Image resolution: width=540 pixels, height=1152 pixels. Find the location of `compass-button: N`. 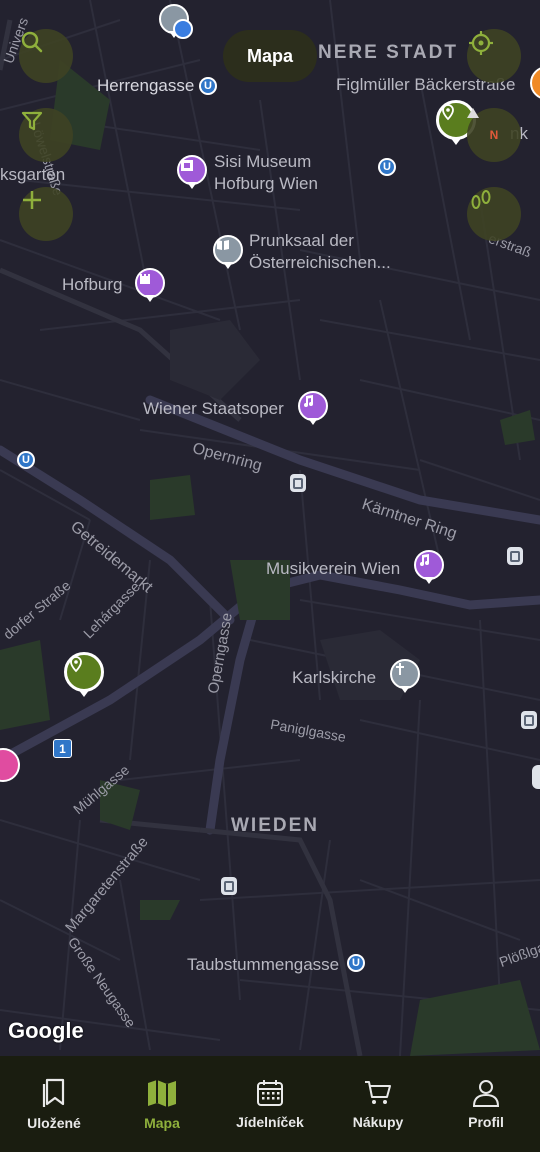

compass-button: N is located at coordinates (494, 135).